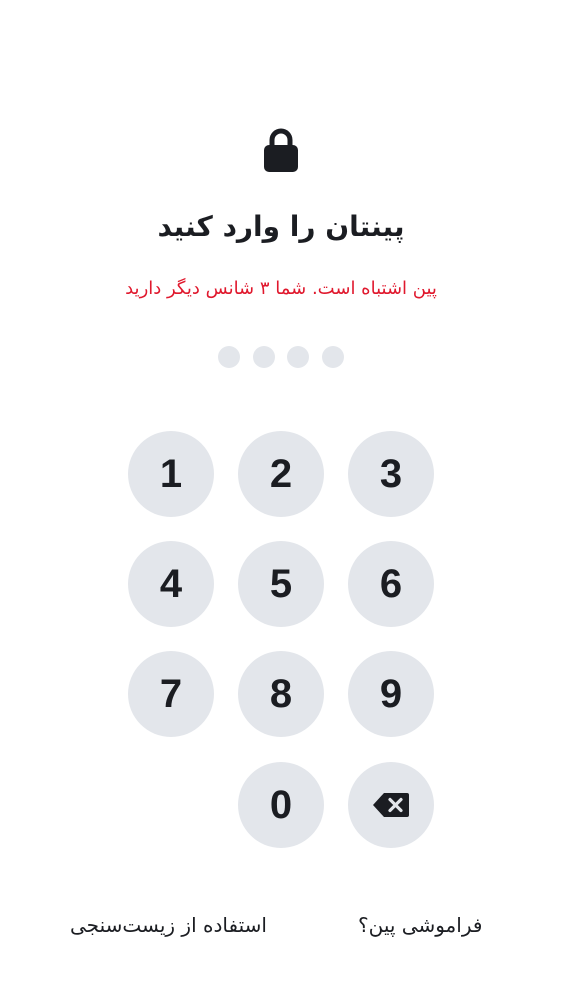 The height and width of the screenshot is (1000, 562). I want to click on backspace-button, so click(391, 805).